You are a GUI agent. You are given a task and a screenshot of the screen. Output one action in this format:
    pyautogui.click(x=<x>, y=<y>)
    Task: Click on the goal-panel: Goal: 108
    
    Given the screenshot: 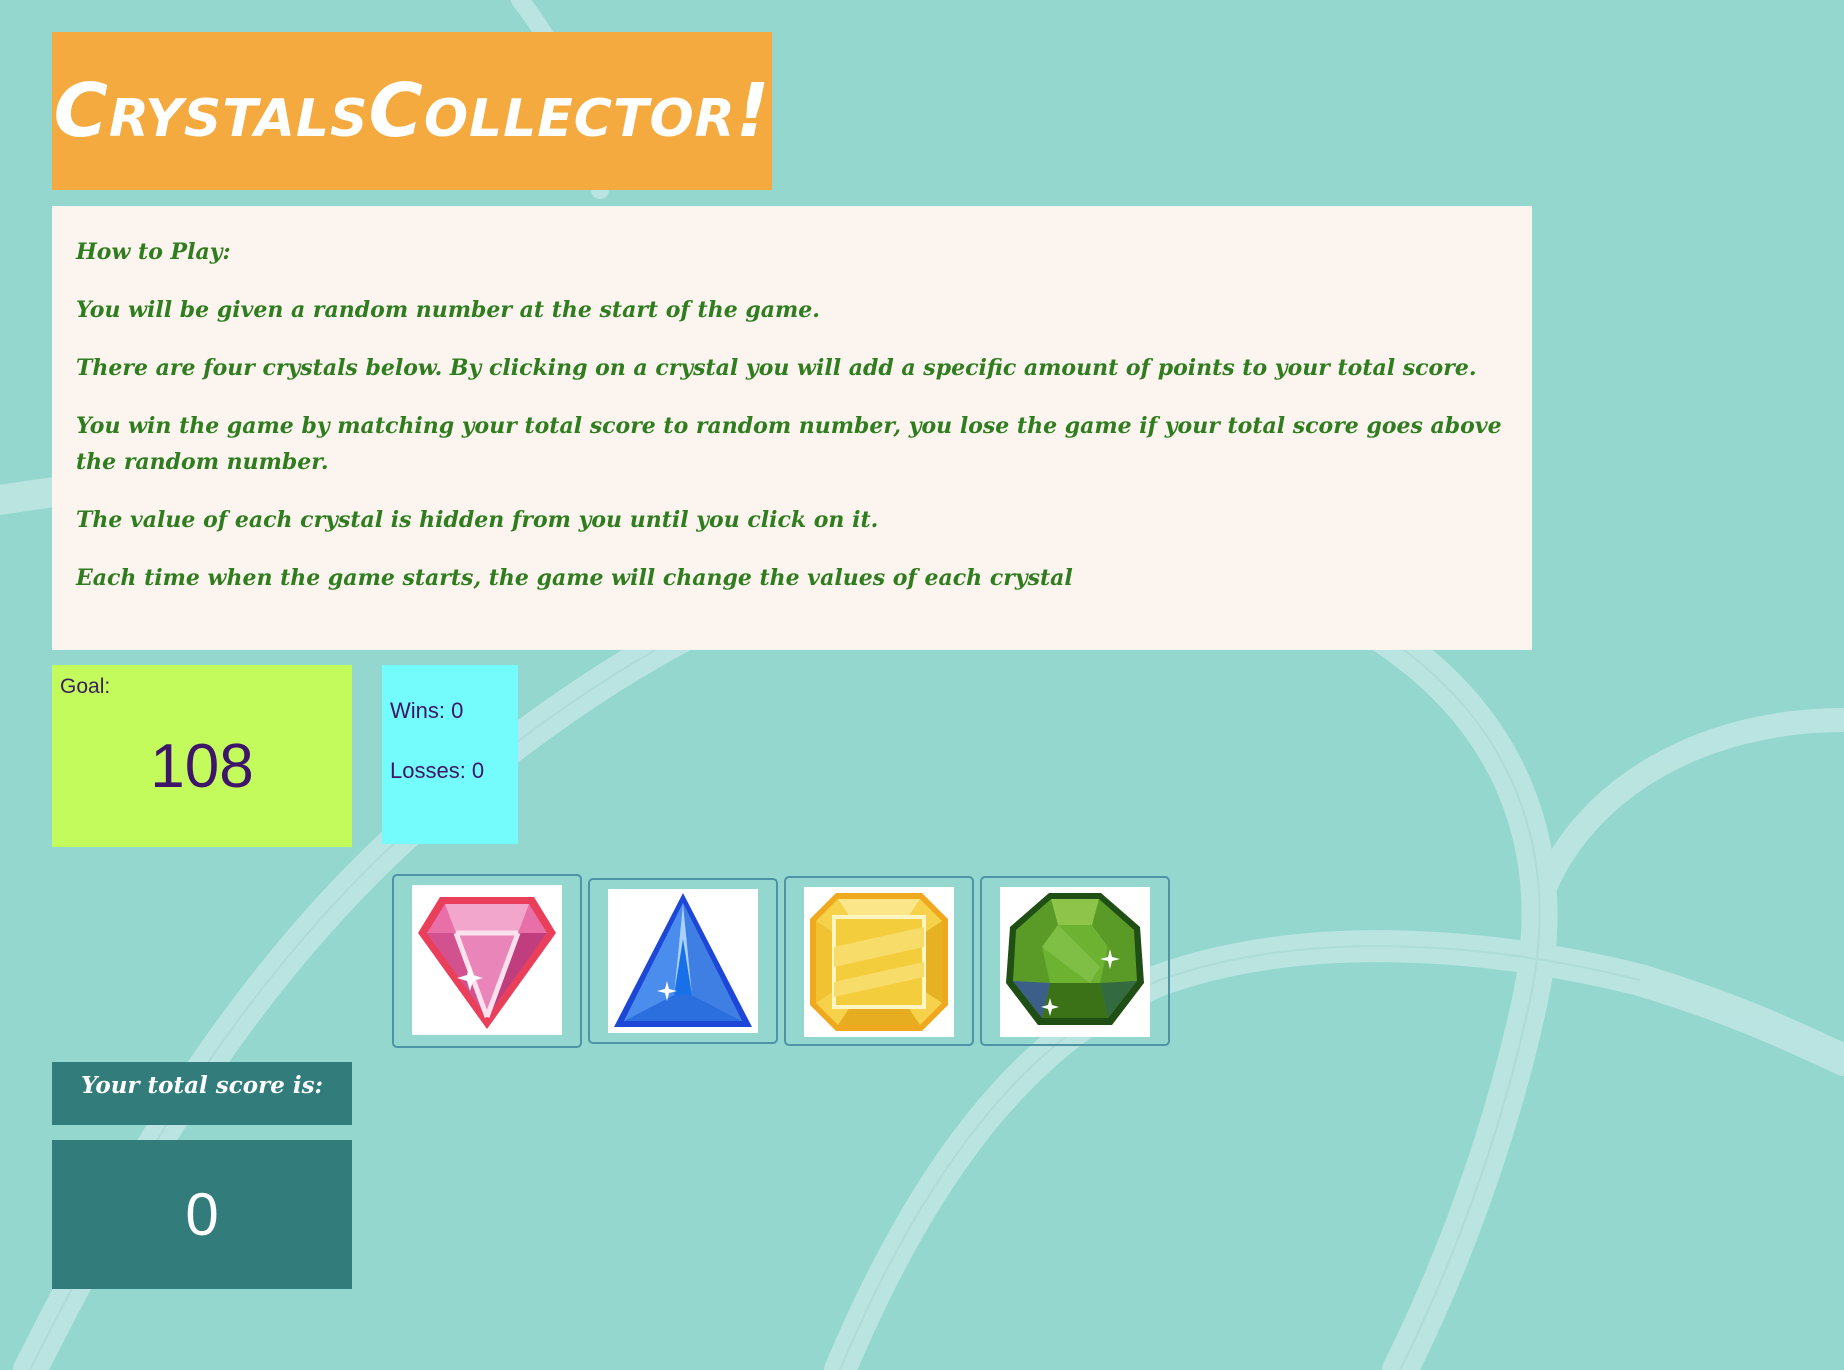 What is the action you would take?
    pyautogui.click(x=202, y=756)
    